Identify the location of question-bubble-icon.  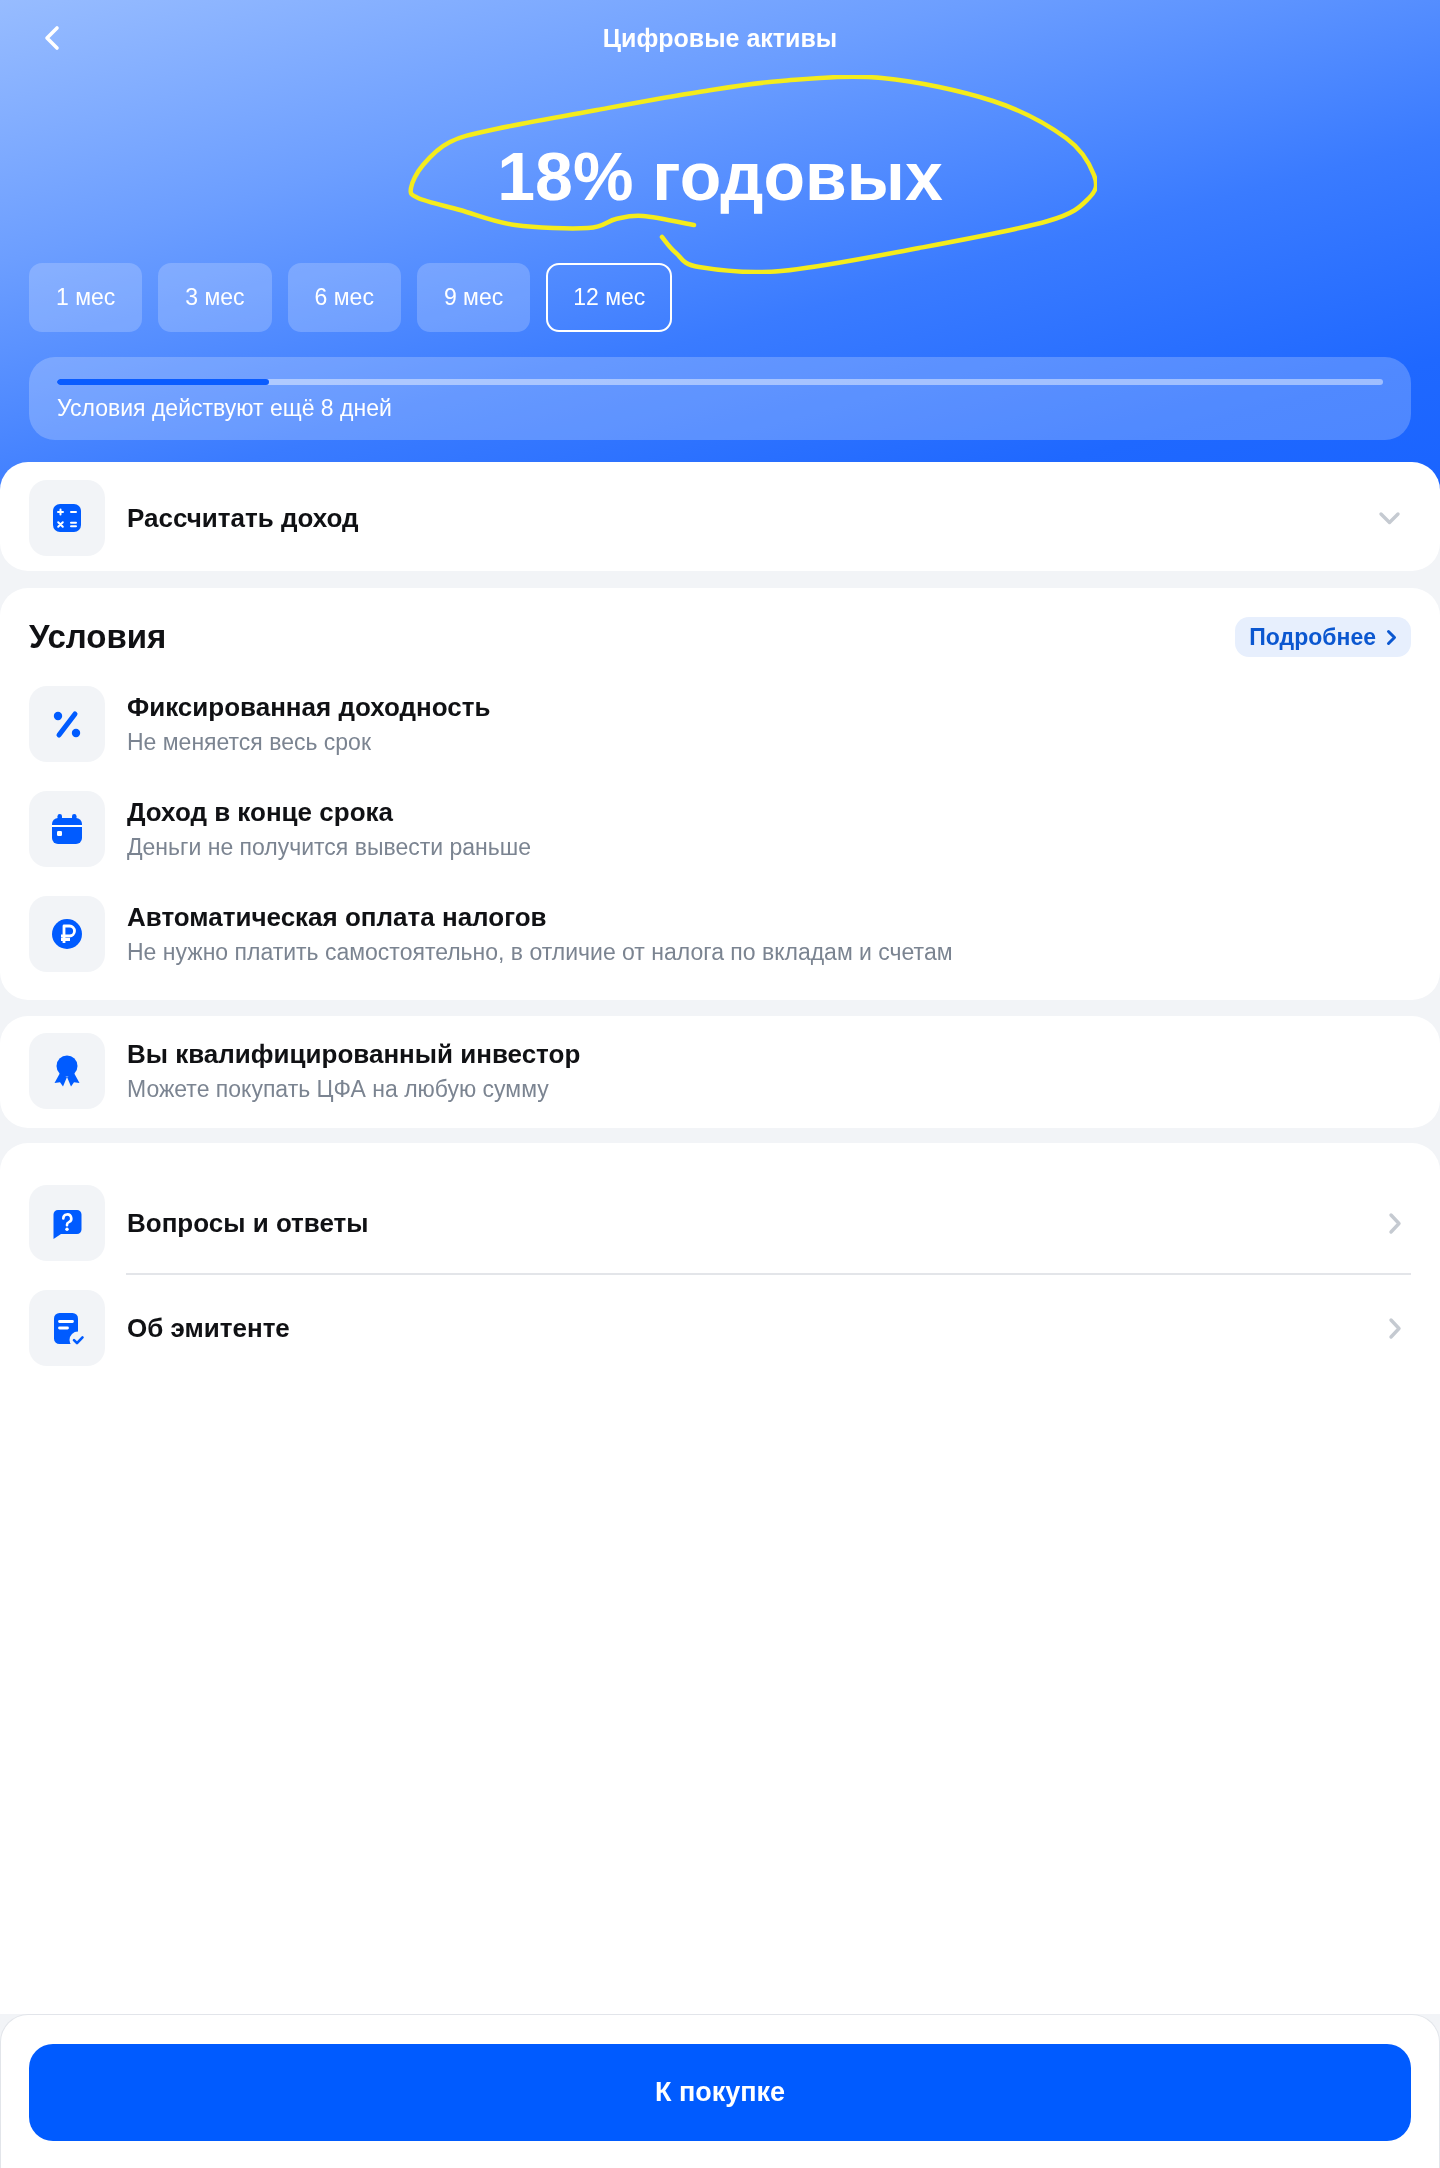
(67, 1223).